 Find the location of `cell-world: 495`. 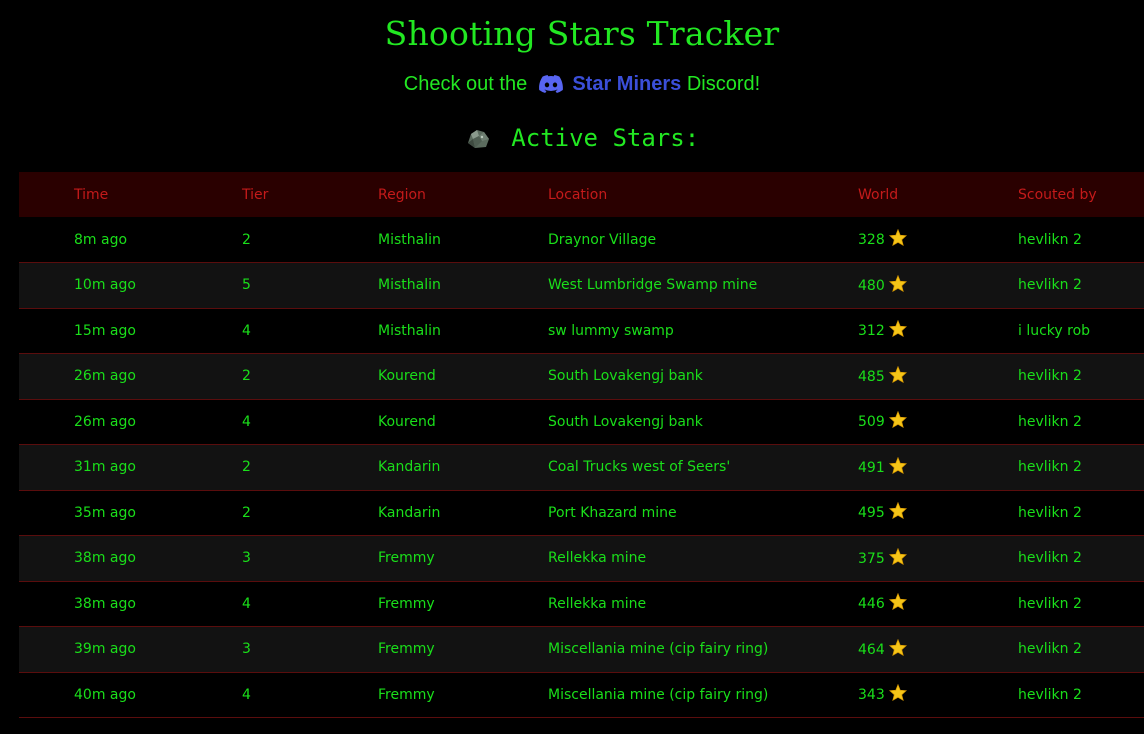

cell-world: 495 is located at coordinates (938, 513).